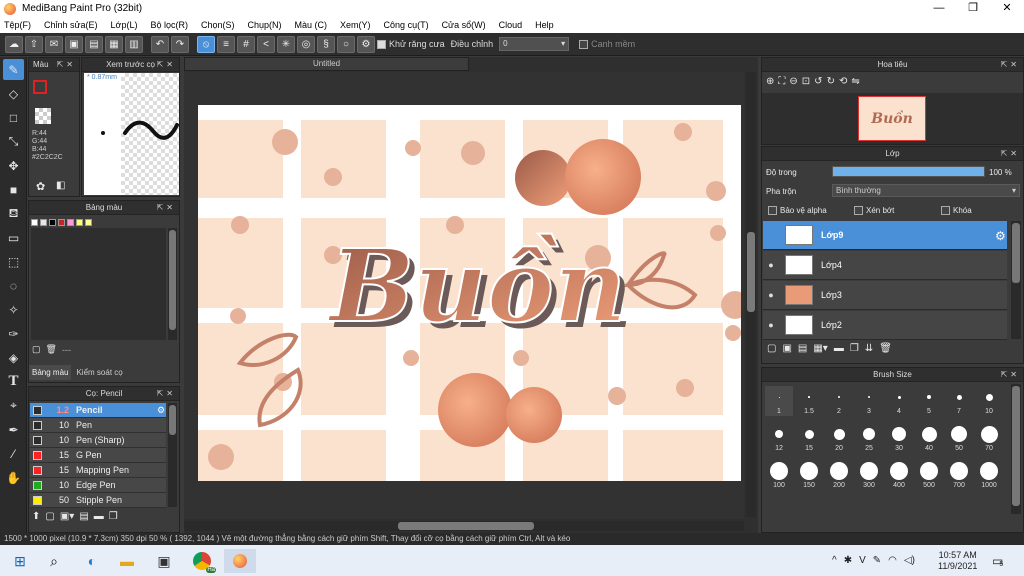 The height and width of the screenshot is (576, 1024). What do you see at coordinates (50, 372) in the screenshot?
I see `tab-palette: Bảng màu` at bounding box center [50, 372].